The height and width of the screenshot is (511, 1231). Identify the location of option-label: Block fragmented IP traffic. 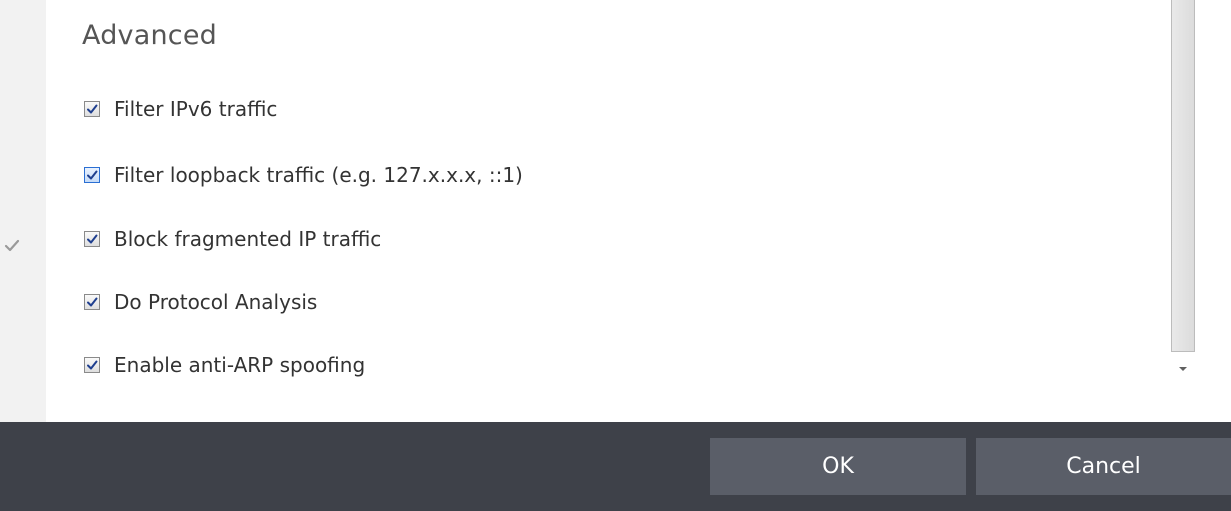
(248, 239).